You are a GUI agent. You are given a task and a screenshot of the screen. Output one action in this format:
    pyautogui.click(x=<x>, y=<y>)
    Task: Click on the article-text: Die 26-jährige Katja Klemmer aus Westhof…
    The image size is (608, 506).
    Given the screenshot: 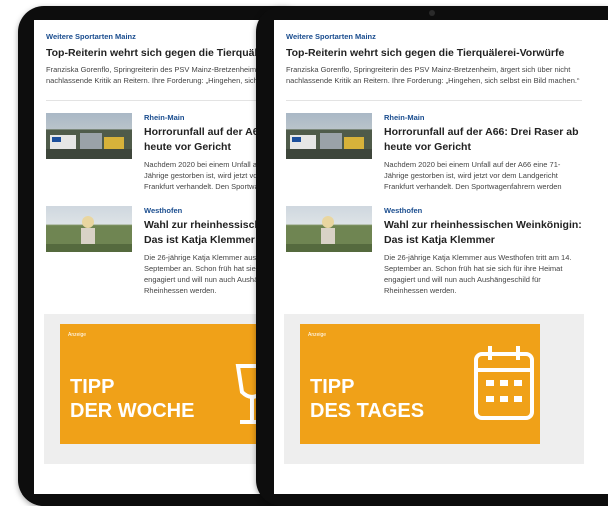 What is the action you would take?
    pyautogui.click(x=478, y=274)
    